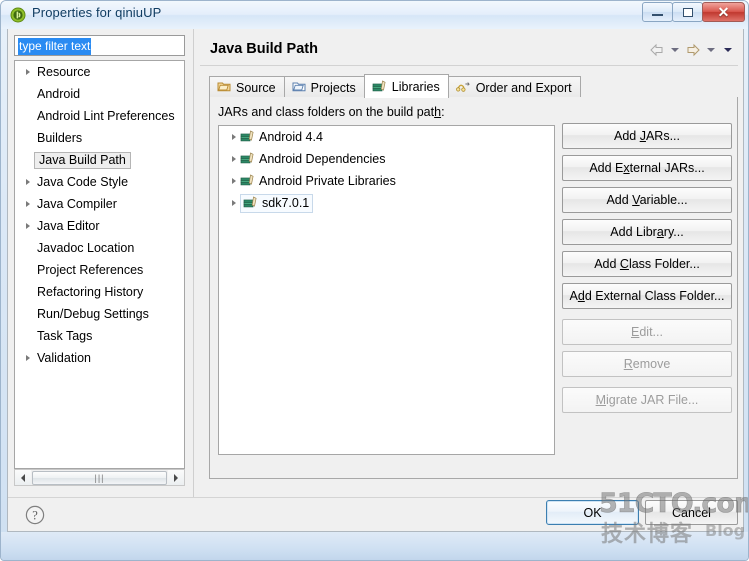  I want to click on sidebar-item-project-references: Project References, so click(99, 270).